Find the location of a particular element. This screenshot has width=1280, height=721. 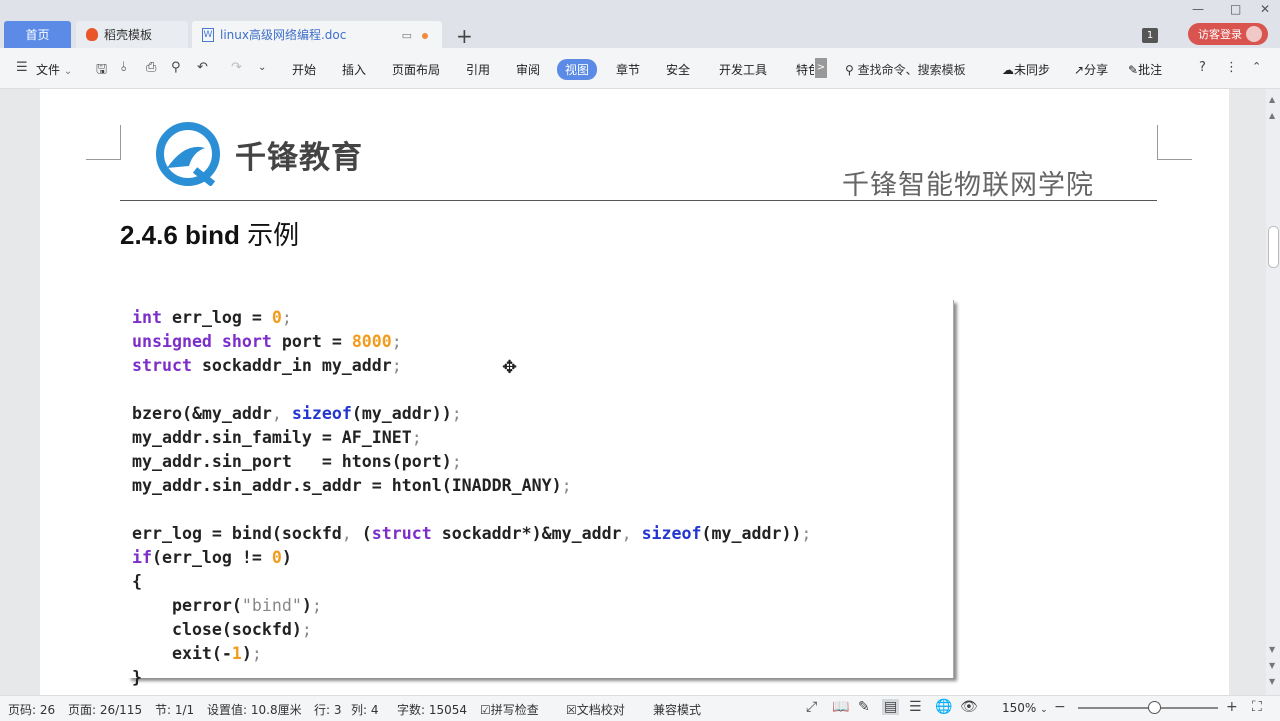

print-preview-icon: ⚲ is located at coordinates (176, 67).